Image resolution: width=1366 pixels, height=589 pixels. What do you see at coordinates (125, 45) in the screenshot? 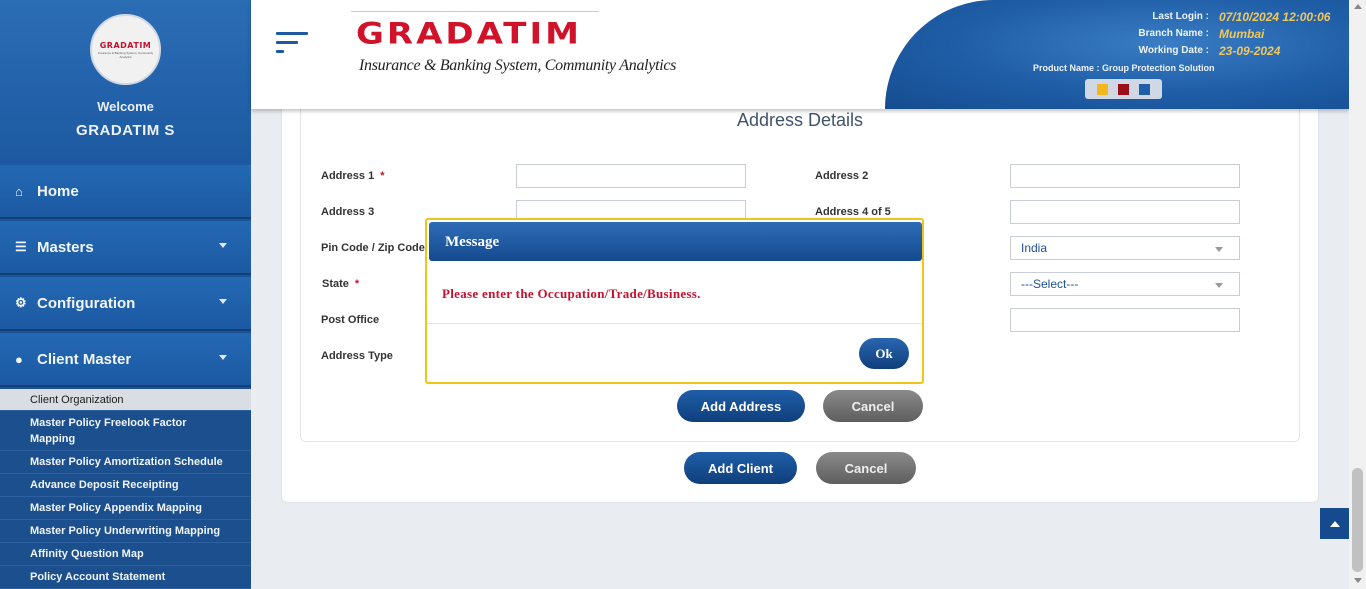
I see `avatar-logo: GRADATIM` at bounding box center [125, 45].